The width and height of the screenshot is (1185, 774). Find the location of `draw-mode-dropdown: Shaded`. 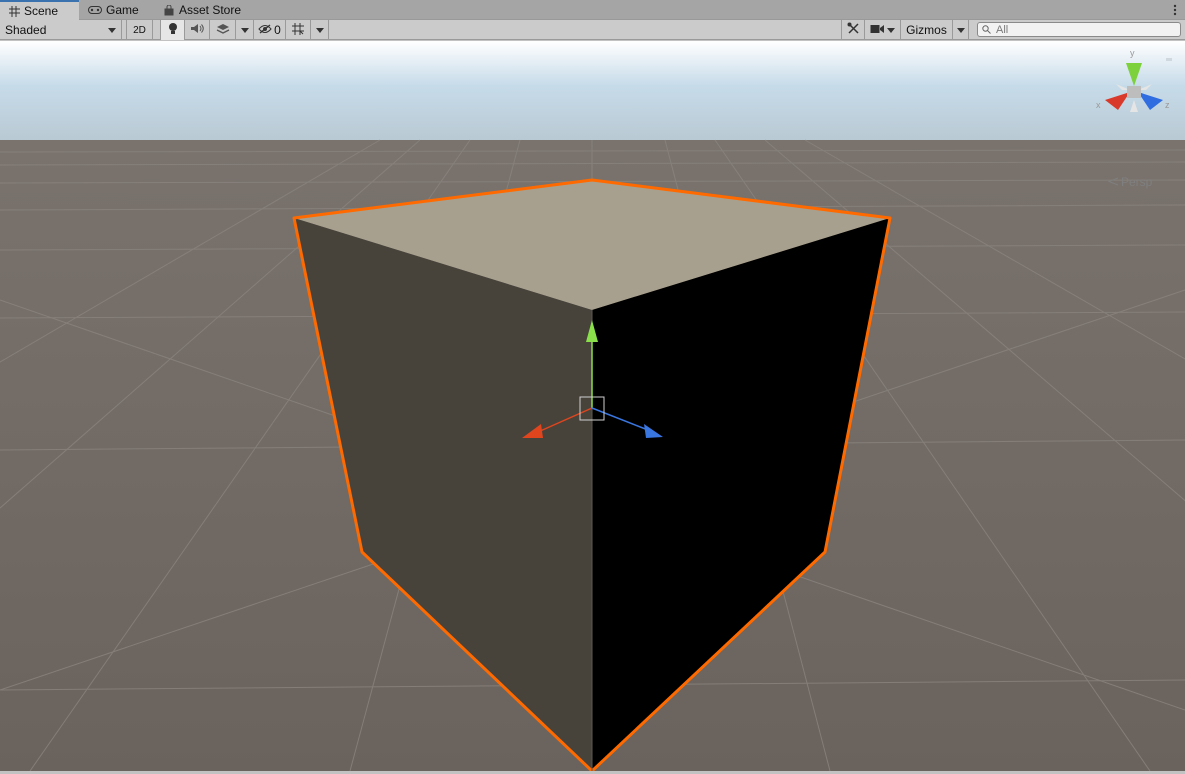

draw-mode-dropdown: Shaded is located at coordinates (61, 30).